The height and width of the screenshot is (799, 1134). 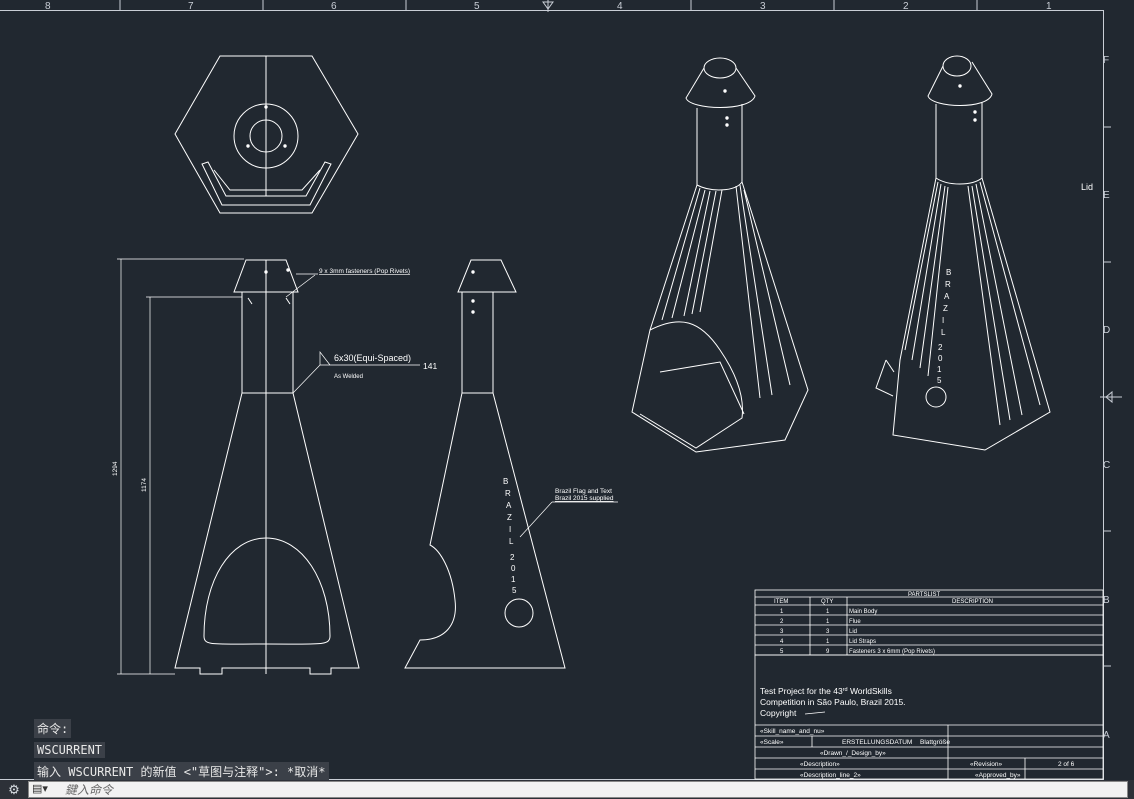 What do you see at coordinates (782, 652) in the screenshot?
I see `parts-cell: 5` at bounding box center [782, 652].